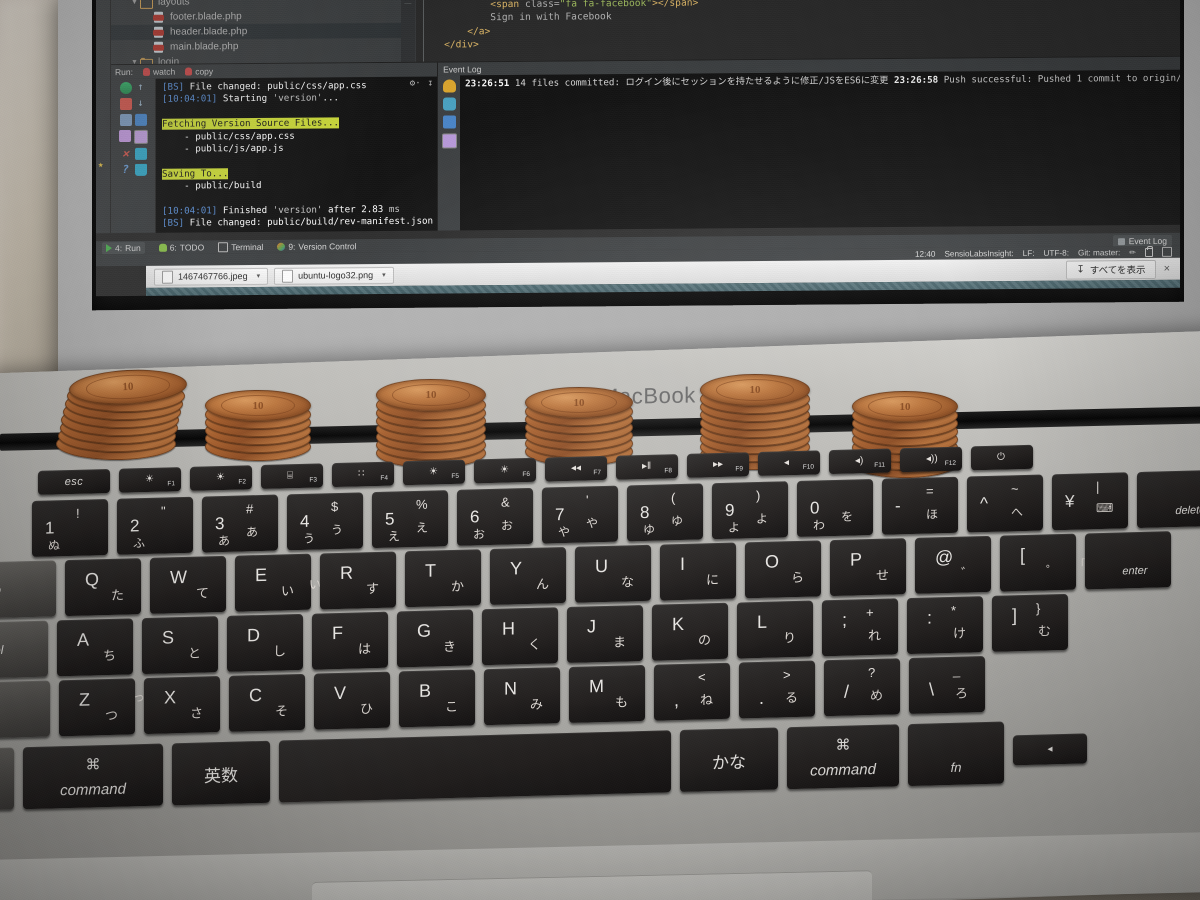  I want to click on key-f8: ▸‖ F8, so click(647, 467).